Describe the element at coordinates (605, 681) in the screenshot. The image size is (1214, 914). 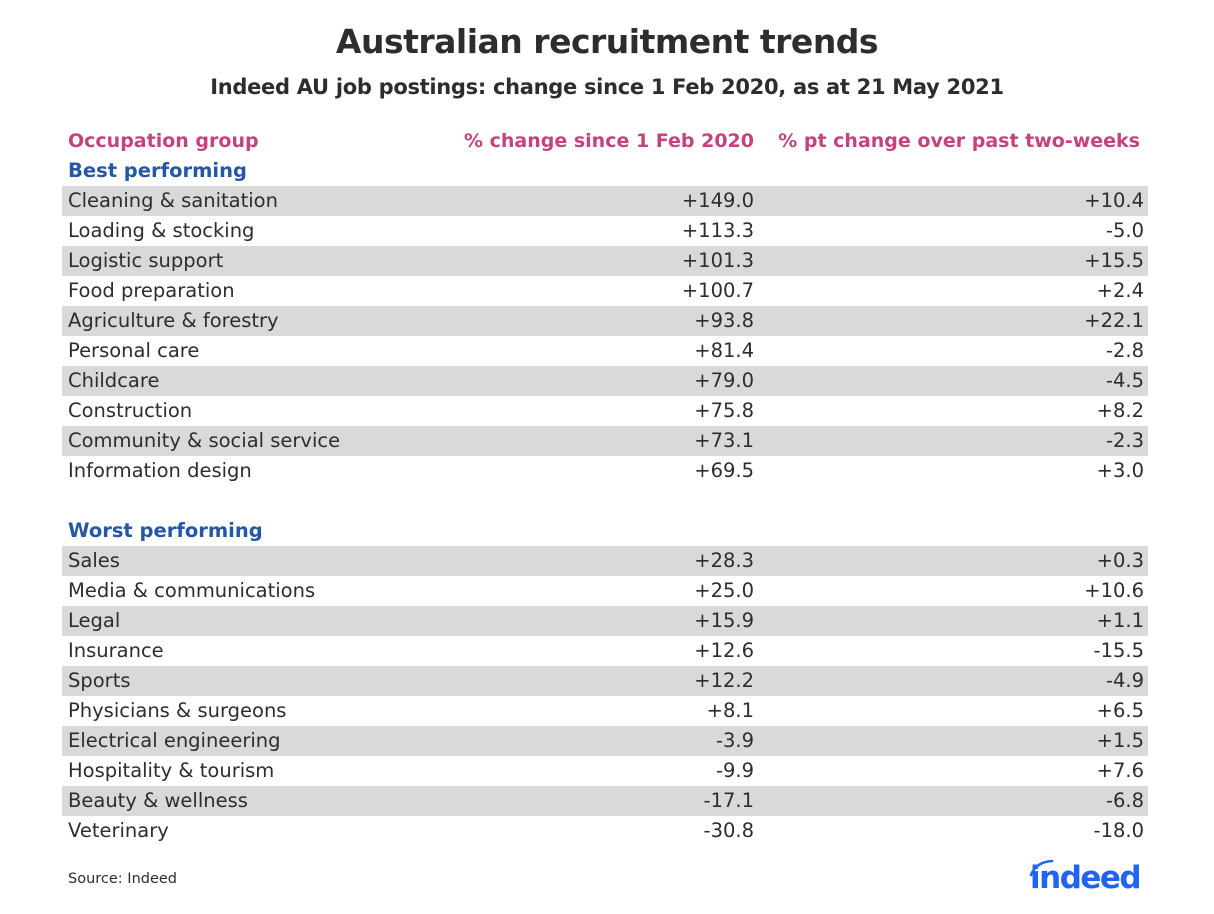
I see `table-row: Sports +12.2 -4.9` at that location.